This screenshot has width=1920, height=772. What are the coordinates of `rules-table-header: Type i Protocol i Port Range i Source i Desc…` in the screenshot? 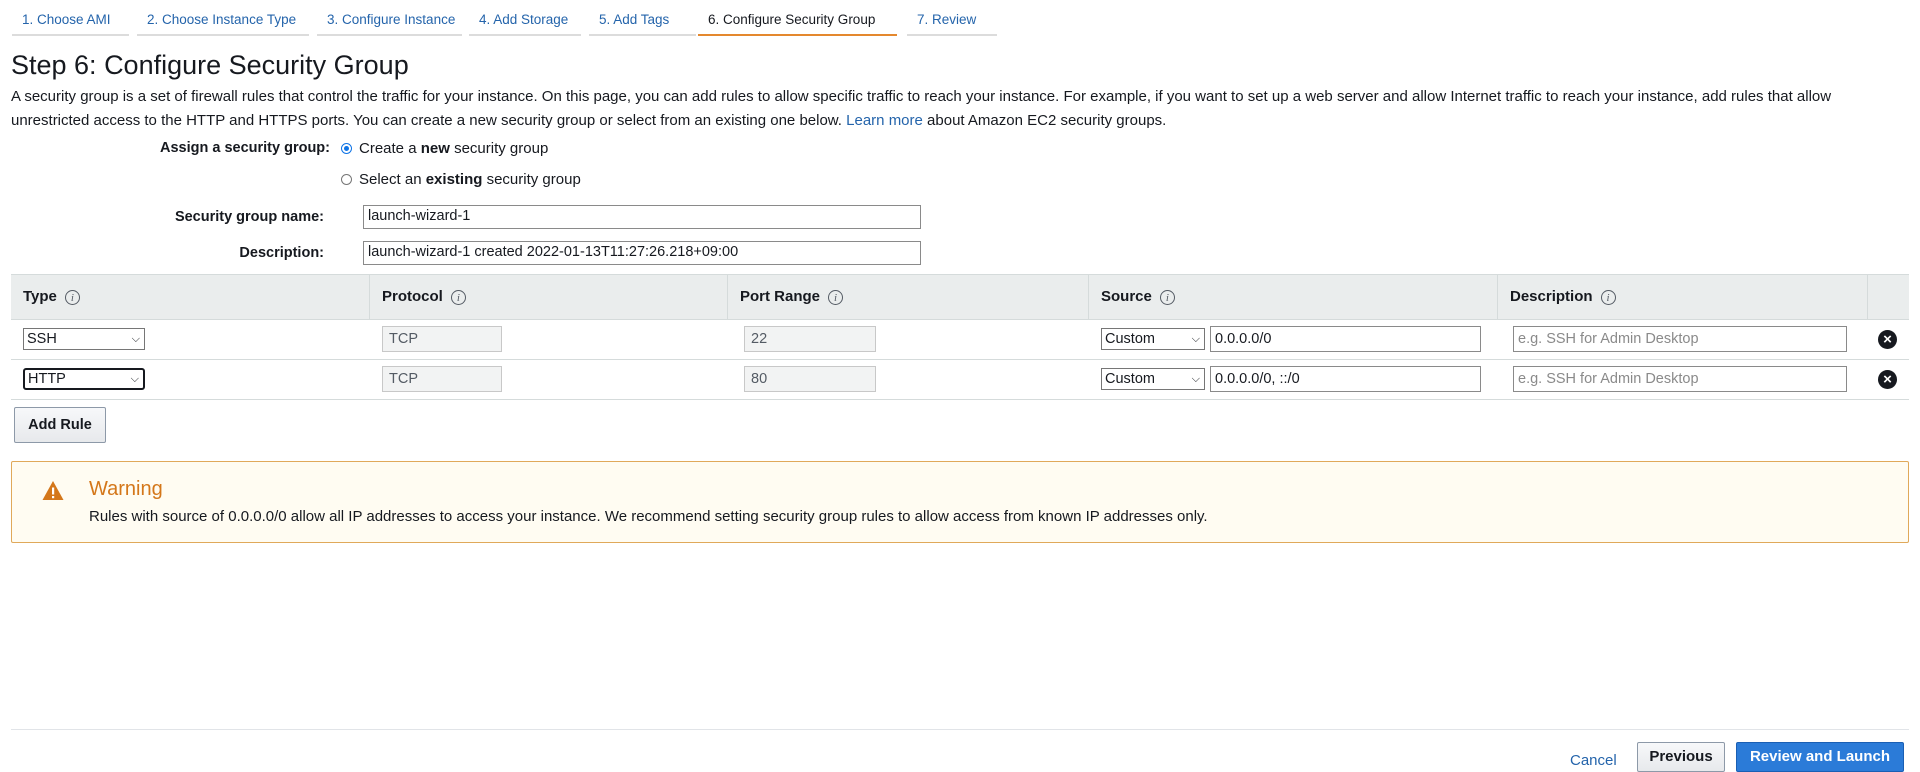 It's located at (960, 297).